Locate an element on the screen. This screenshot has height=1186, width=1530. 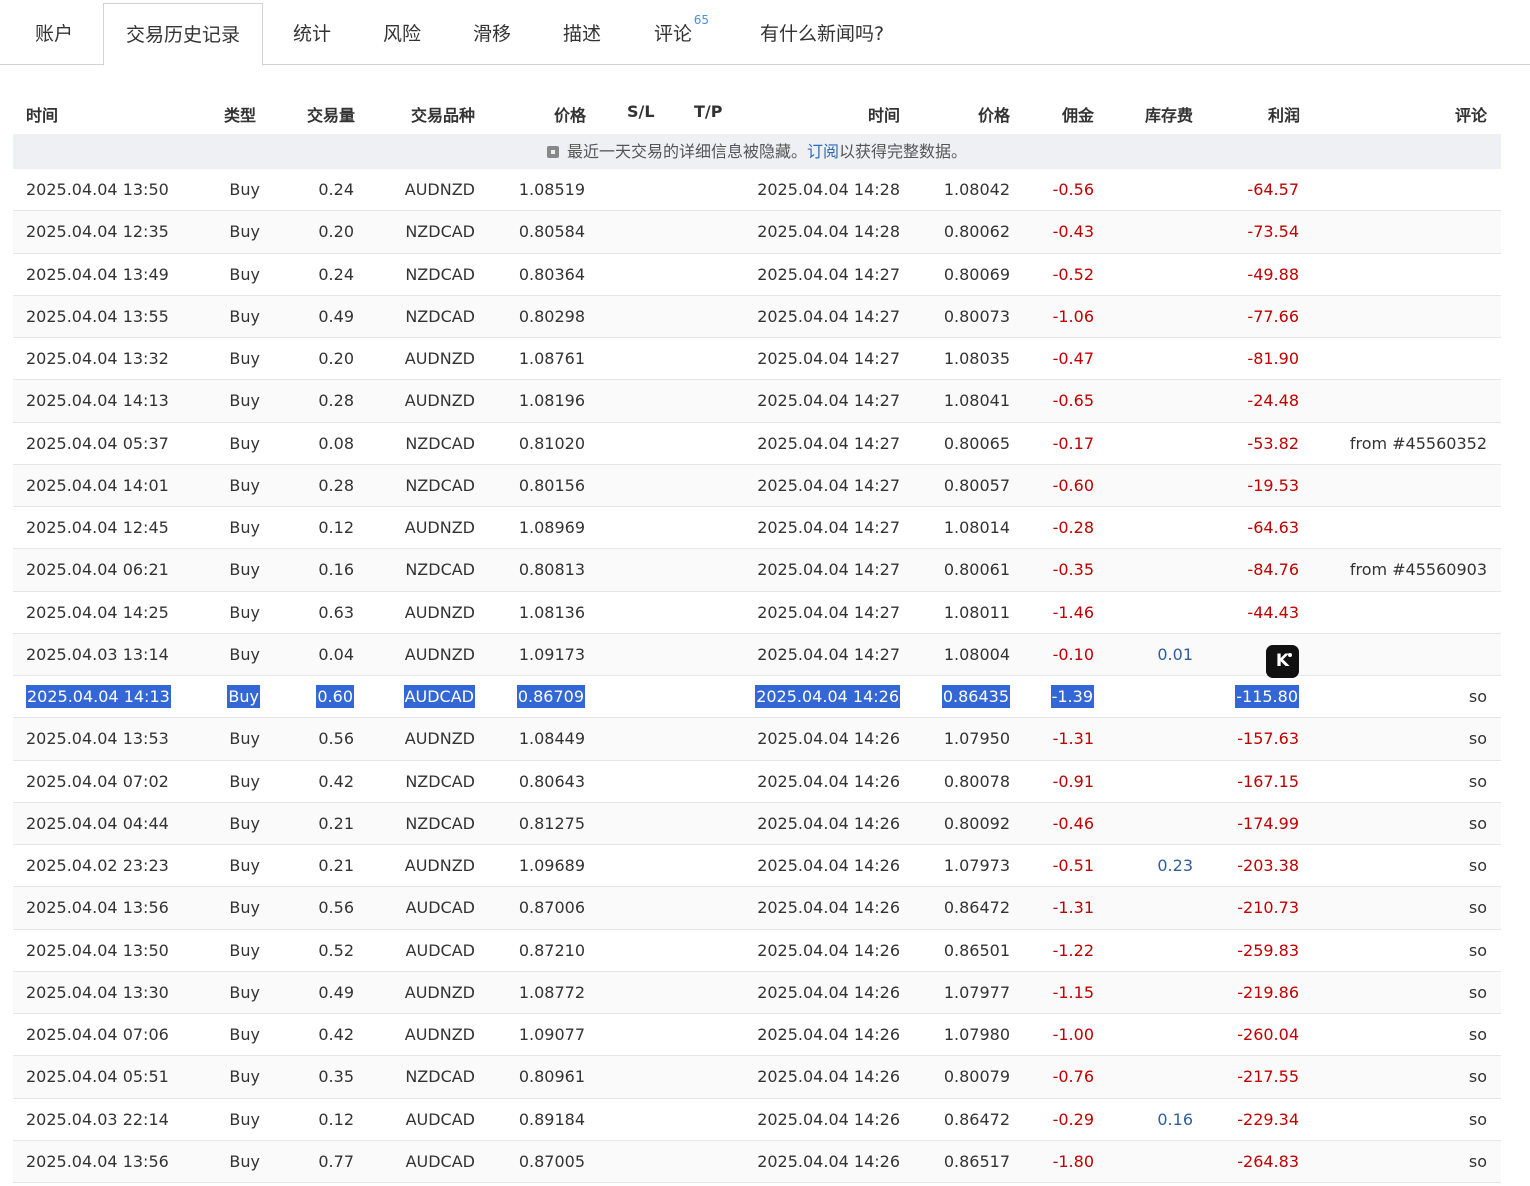
header-profit: 利润 is located at coordinates (1284, 114).